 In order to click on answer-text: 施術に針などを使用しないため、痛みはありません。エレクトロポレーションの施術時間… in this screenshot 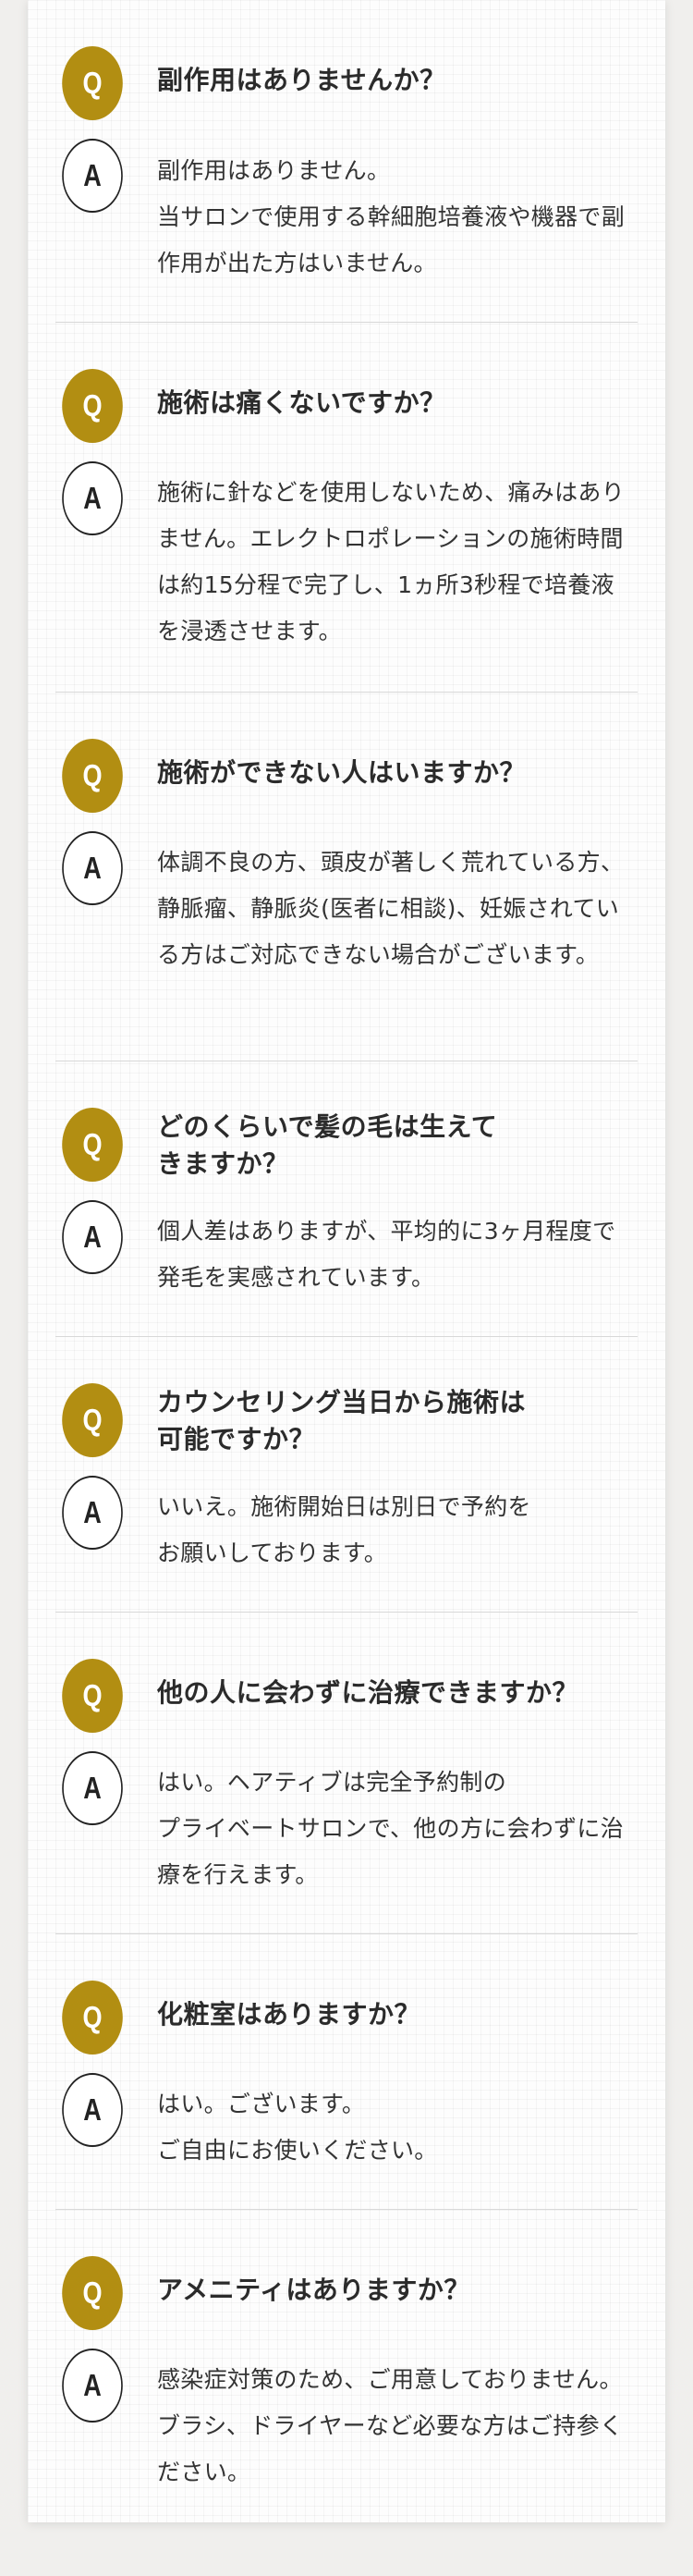, I will do `click(391, 561)`.